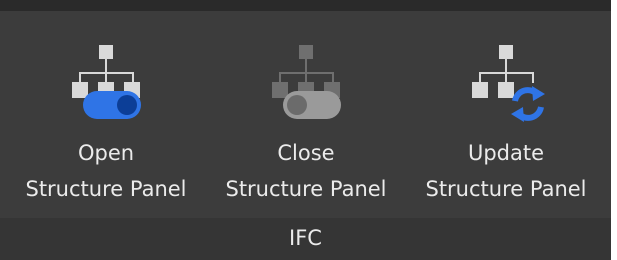 Image resolution: width=617 pixels, height=260 pixels. I want to click on button-label-line1: Open, so click(106, 153).